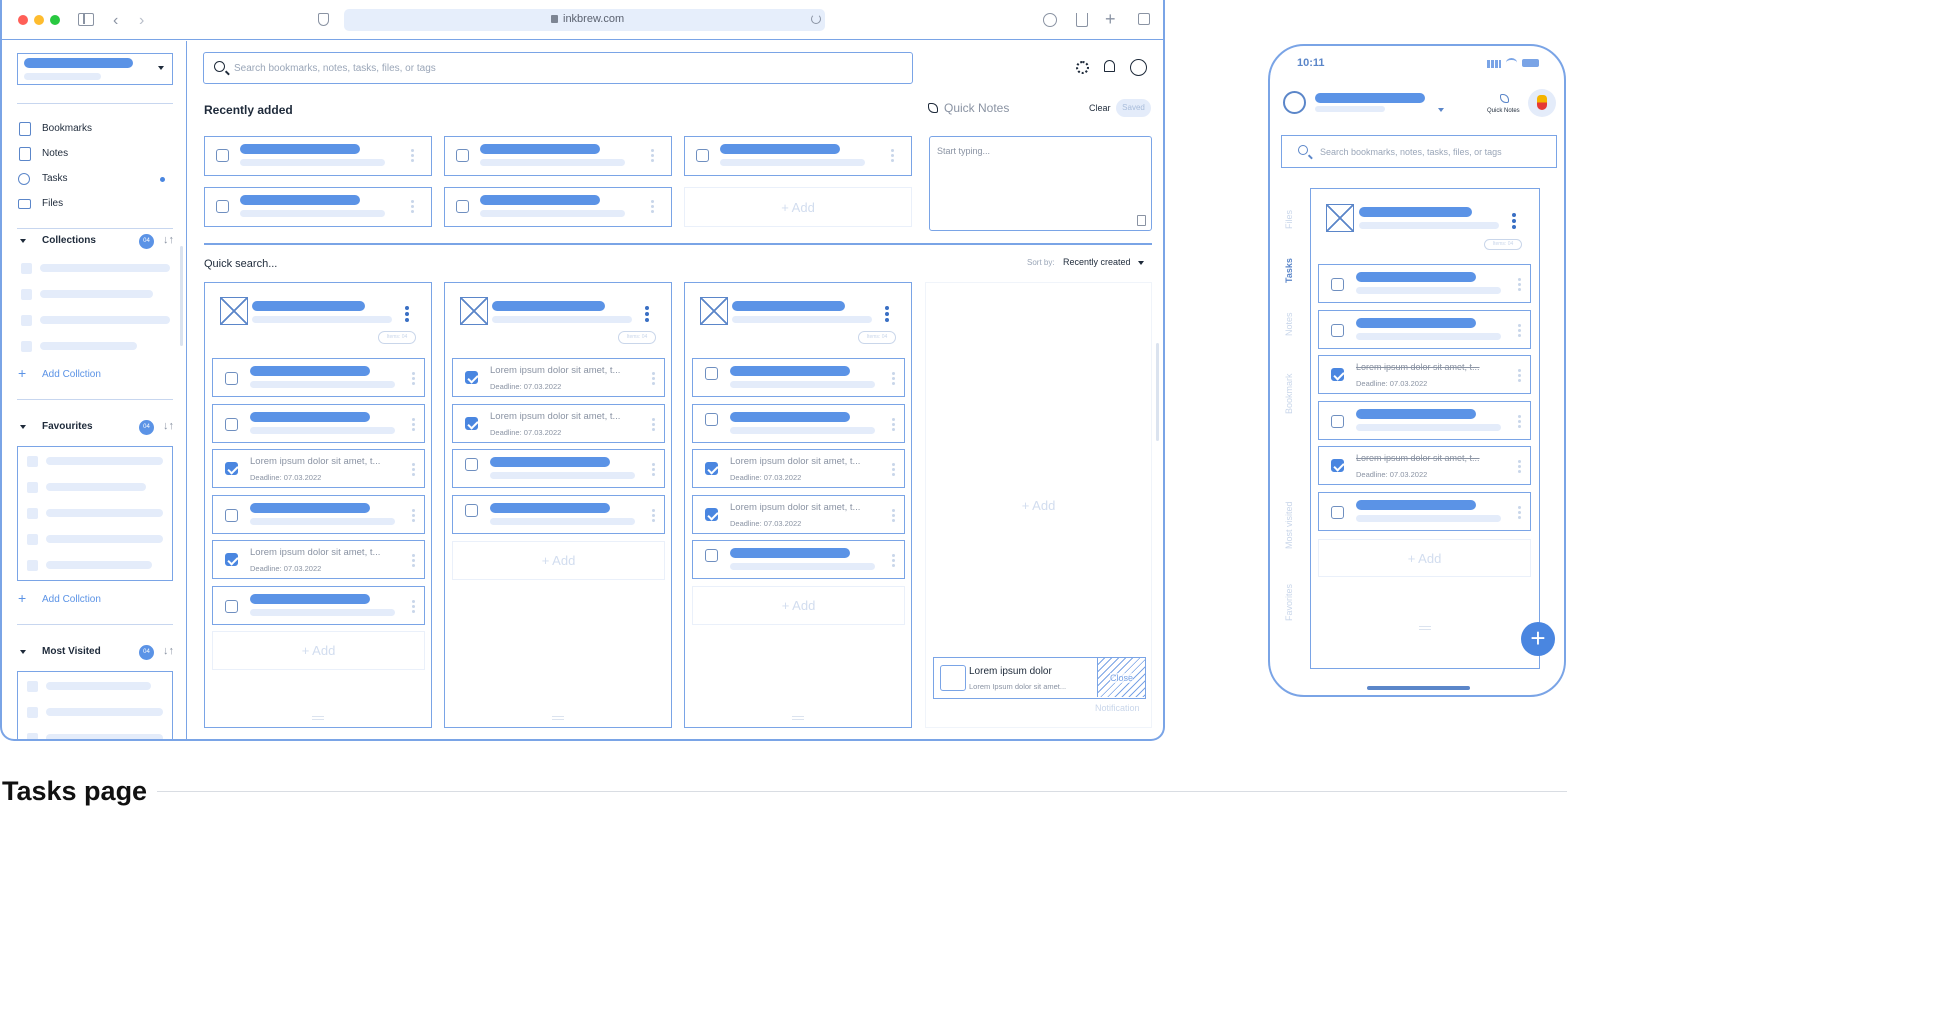 The height and width of the screenshot is (1021, 1960). What do you see at coordinates (97, 205) in the screenshot?
I see `sidebar-item-files: Files` at bounding box center [97, 205].